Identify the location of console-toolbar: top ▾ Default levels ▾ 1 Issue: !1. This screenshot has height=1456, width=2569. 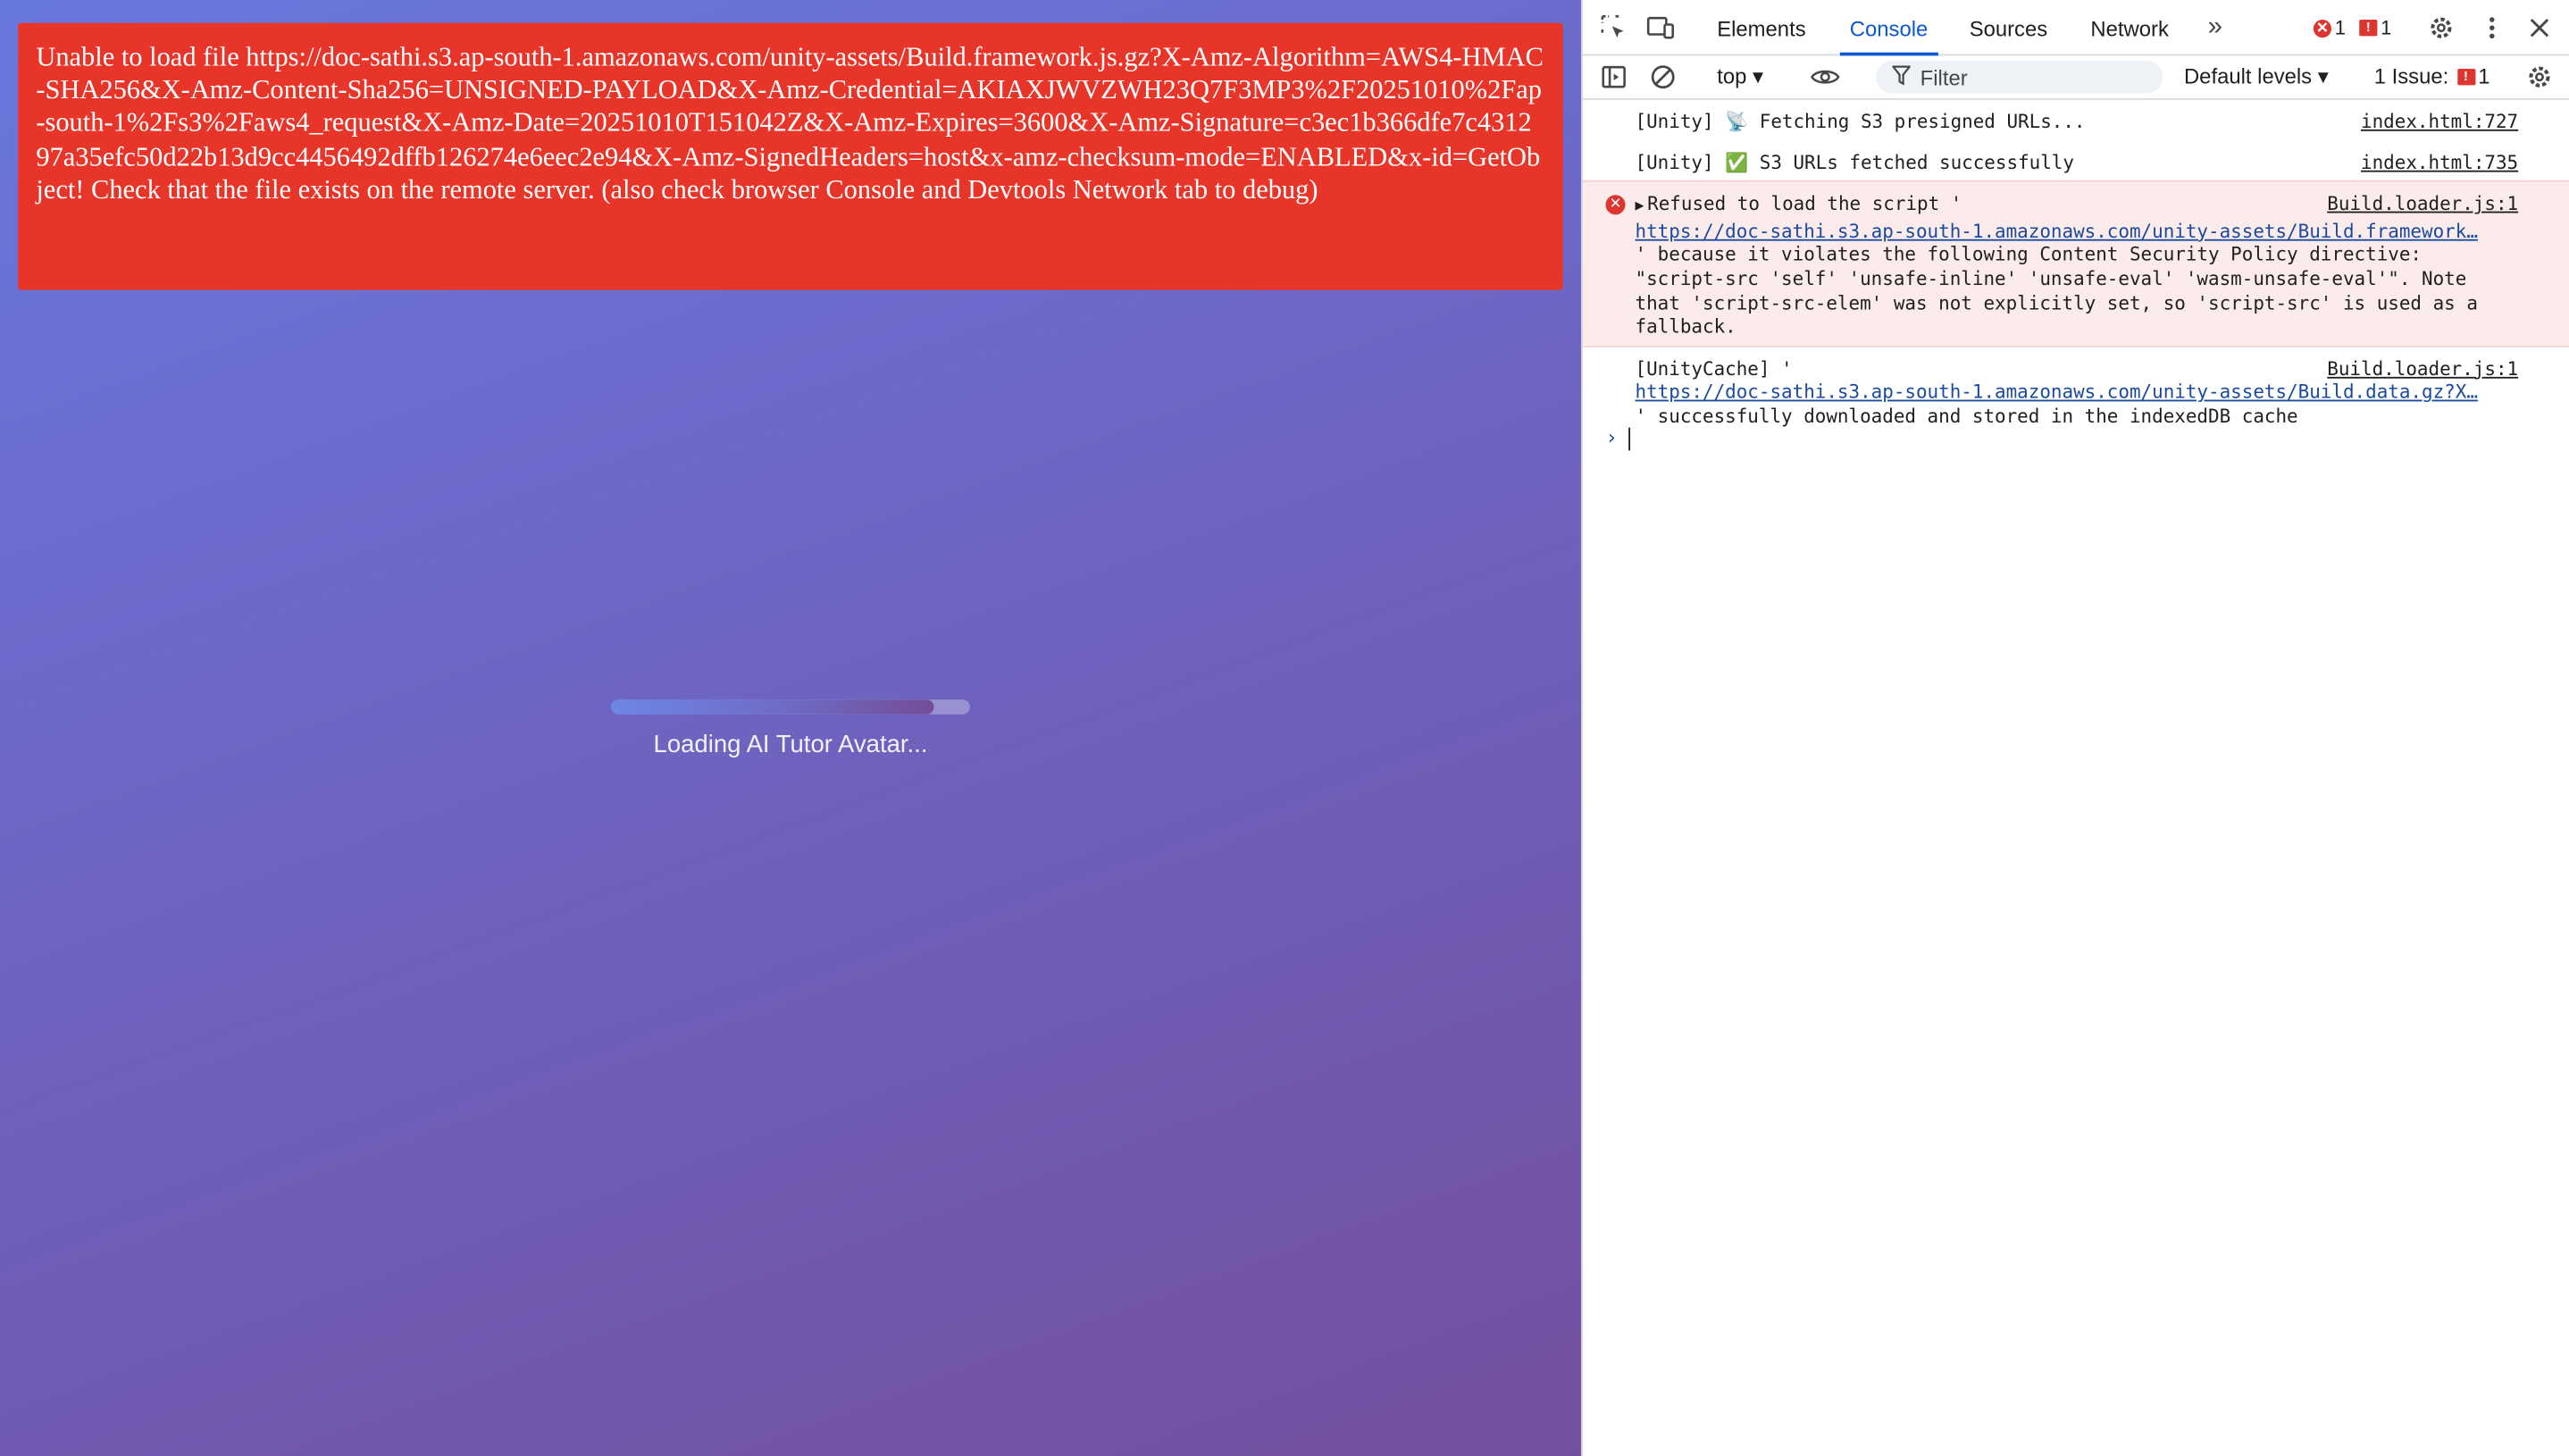
(2075, 77).